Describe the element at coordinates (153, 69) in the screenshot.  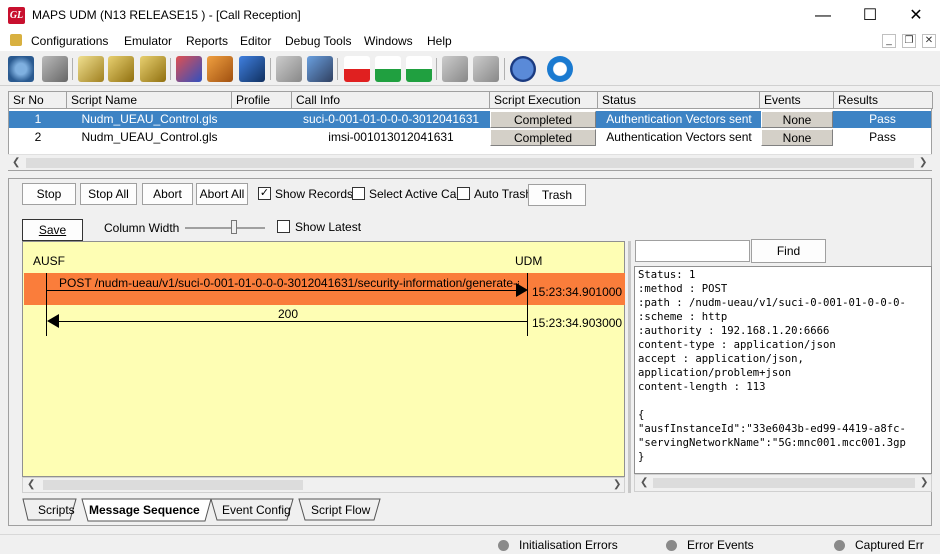
I see `script-bundle-icon` at that location.